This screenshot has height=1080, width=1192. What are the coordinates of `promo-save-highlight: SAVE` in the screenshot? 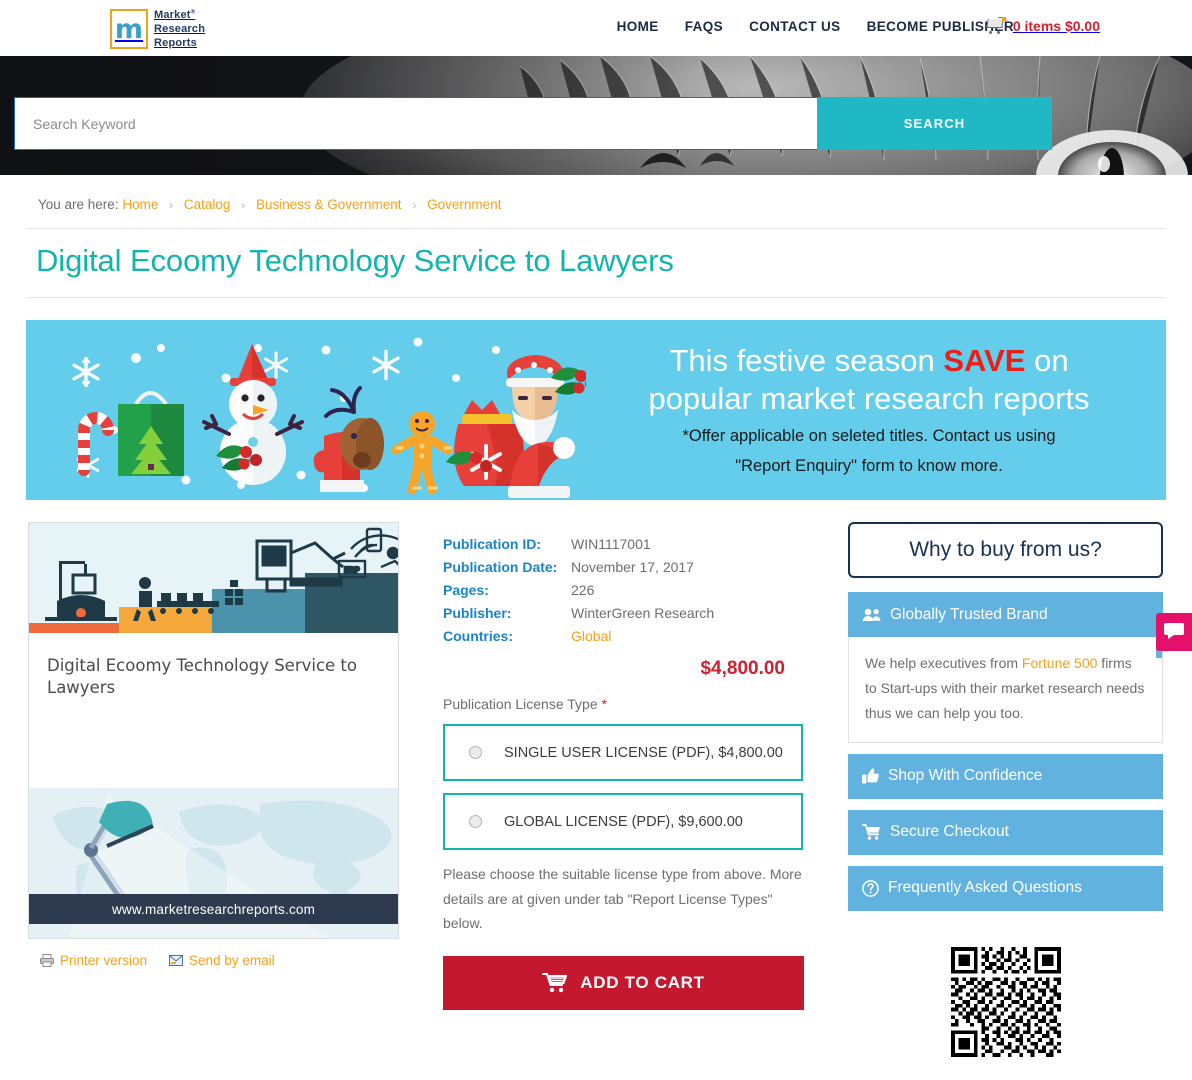 It's located at (984, 360).